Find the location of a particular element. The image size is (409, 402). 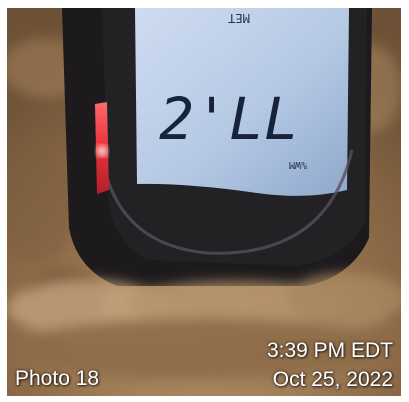

lcd-reading: 2'LL is located at coordinates (229, 119).